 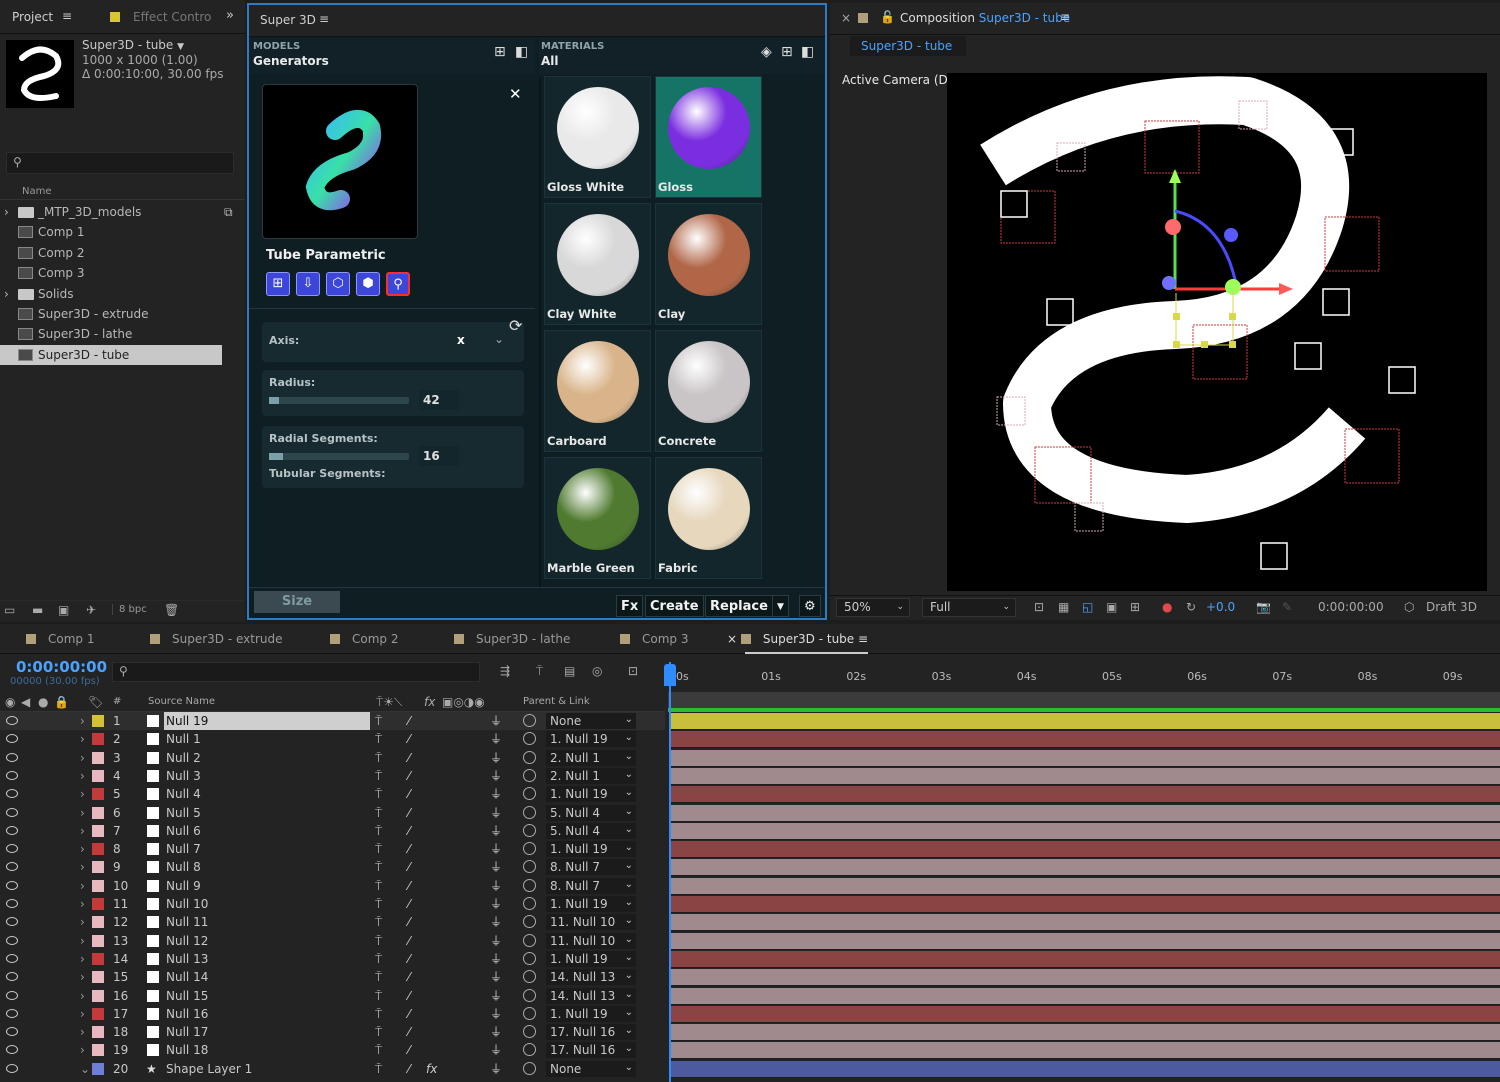 What do you see at coordinates (180, 47) in the screenshot?
I see `dropdown-icon: ▼` at bounding box center [180, 47].